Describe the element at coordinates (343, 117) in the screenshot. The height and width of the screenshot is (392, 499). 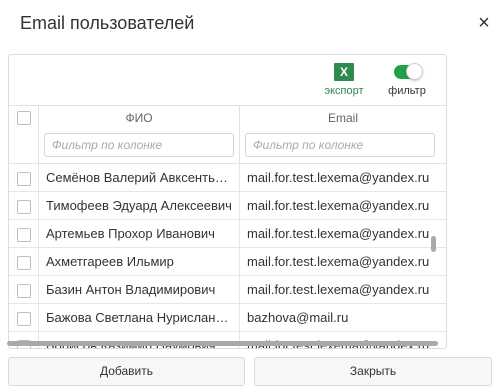
I see `column-header-email: Email` at that location.